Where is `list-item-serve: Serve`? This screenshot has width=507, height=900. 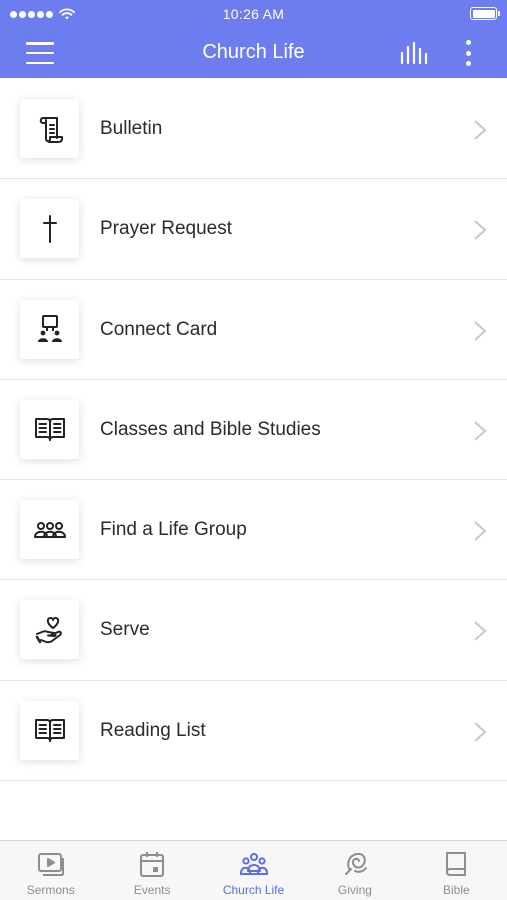 list-item-serve: Serve is located at coordinates (253, 630).